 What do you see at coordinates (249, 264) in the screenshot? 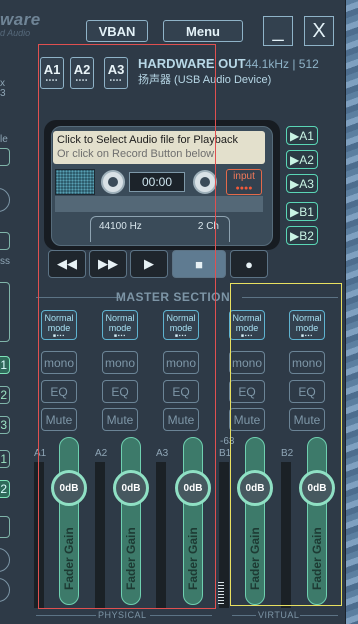
I see `record-button: ●` at bounding box center [249, 264].